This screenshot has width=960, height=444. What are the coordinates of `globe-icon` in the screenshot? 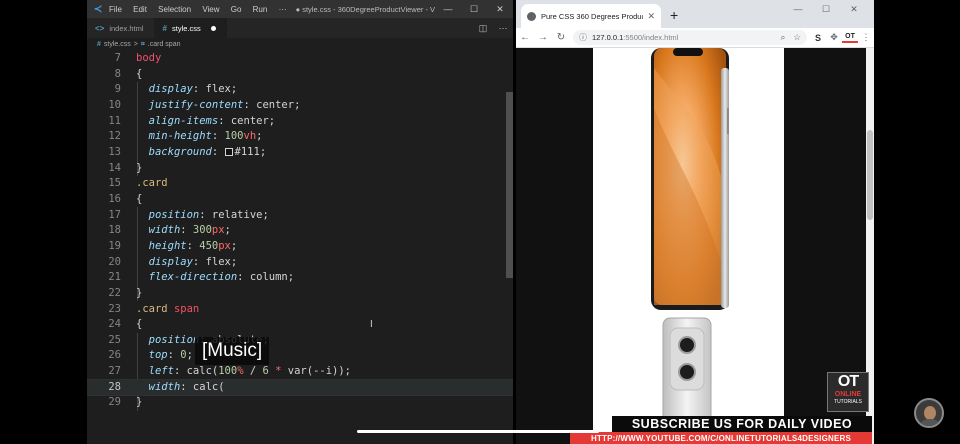 It's located at (531, 16).